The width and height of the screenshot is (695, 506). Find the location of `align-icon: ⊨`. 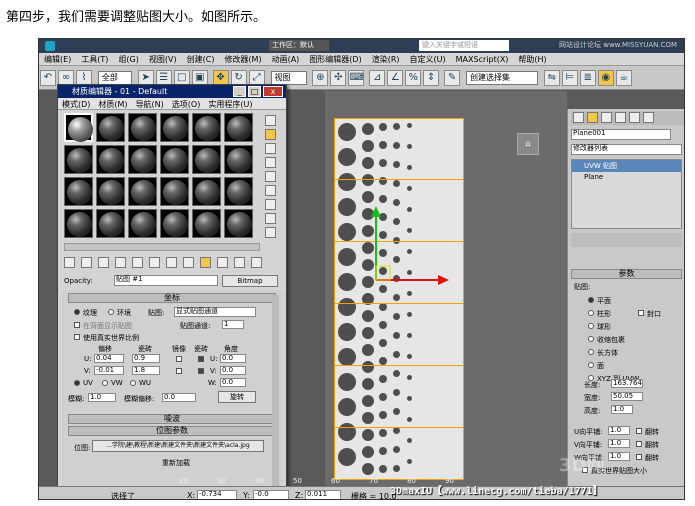

align-icon: ⊨ is located at coordinates (569, 78).